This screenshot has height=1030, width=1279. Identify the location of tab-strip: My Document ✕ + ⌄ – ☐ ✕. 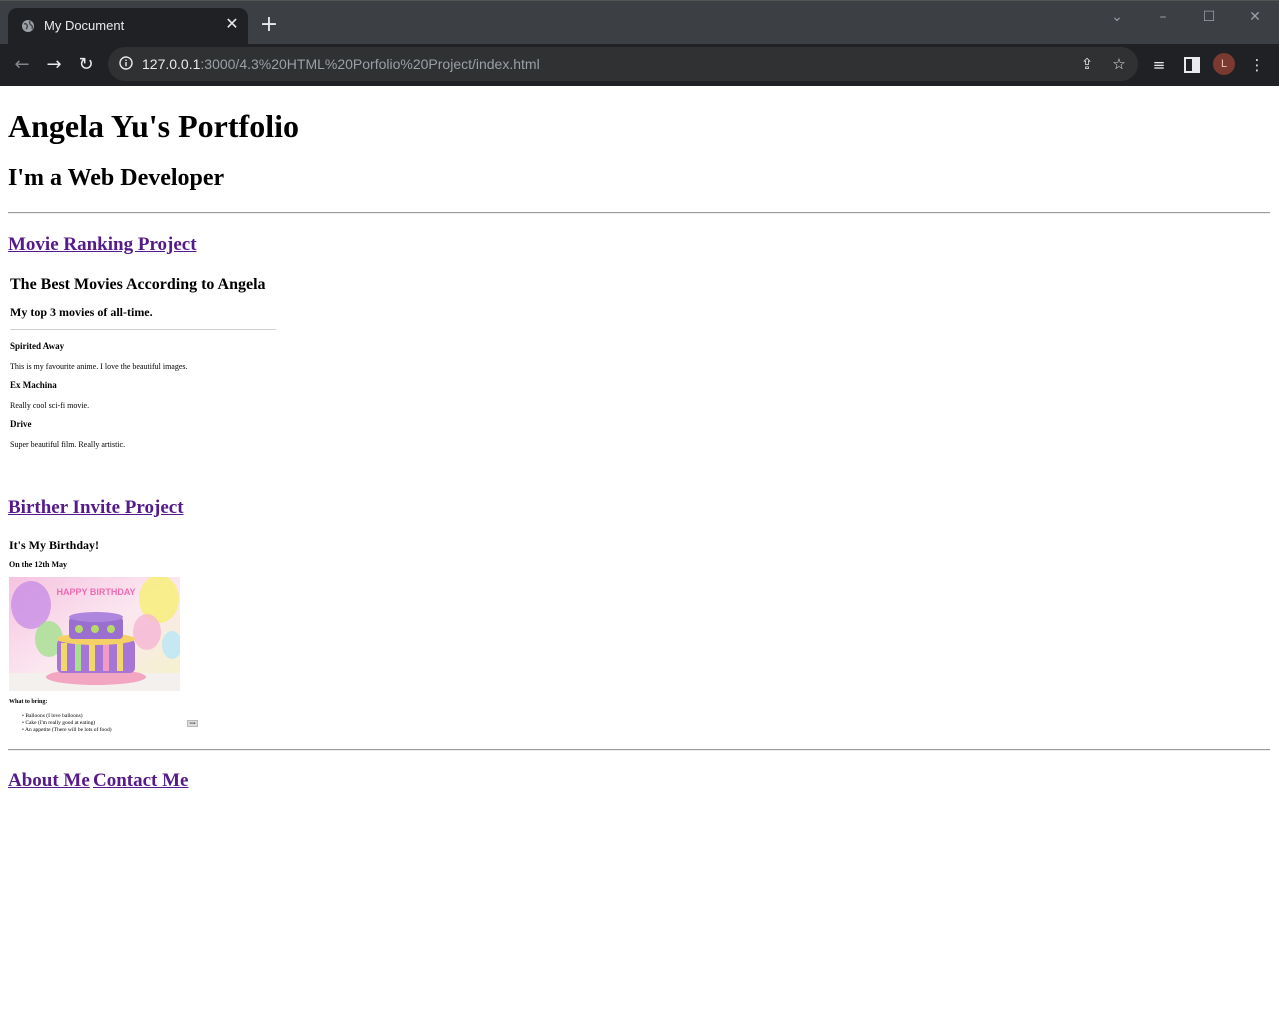
(639, 22).